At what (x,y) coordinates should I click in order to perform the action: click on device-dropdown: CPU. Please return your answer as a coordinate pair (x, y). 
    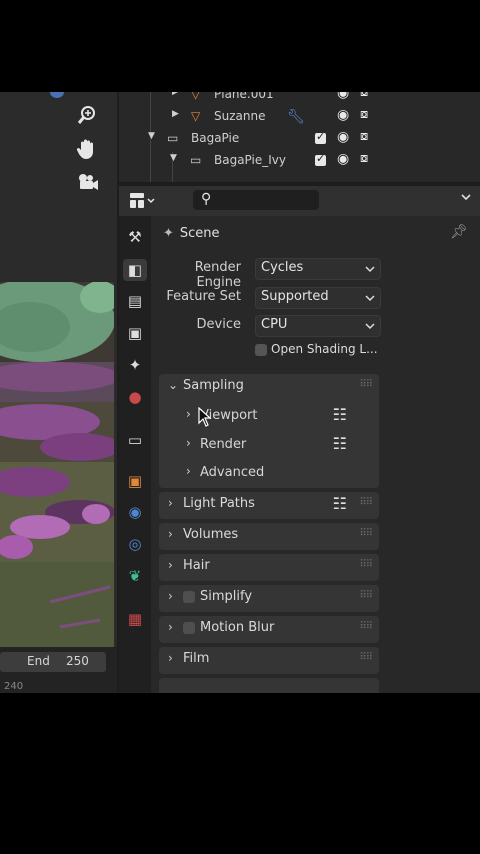
    Looking at the image, I should click on (318, 326).